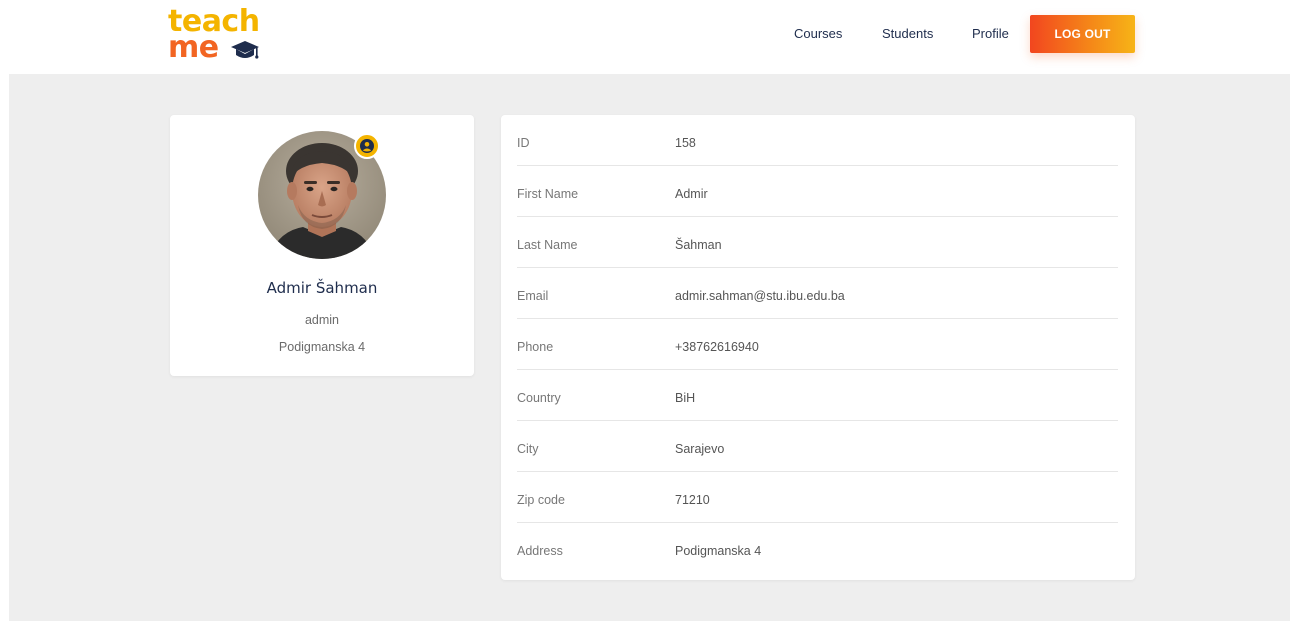 The width and height of the screenshot is (1299, 621). I want to click on teachme-logo: teach me, so click(218, 36).